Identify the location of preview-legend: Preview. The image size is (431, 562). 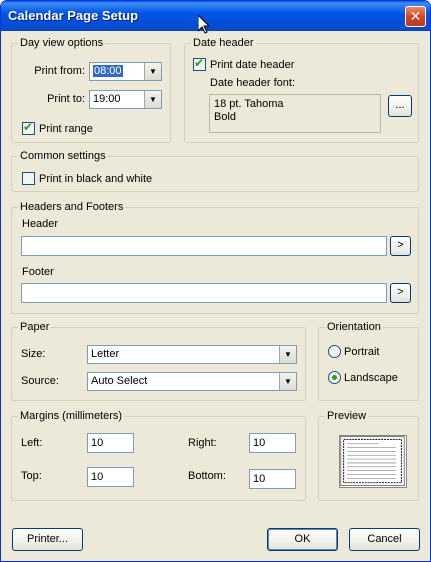
(347, 416).